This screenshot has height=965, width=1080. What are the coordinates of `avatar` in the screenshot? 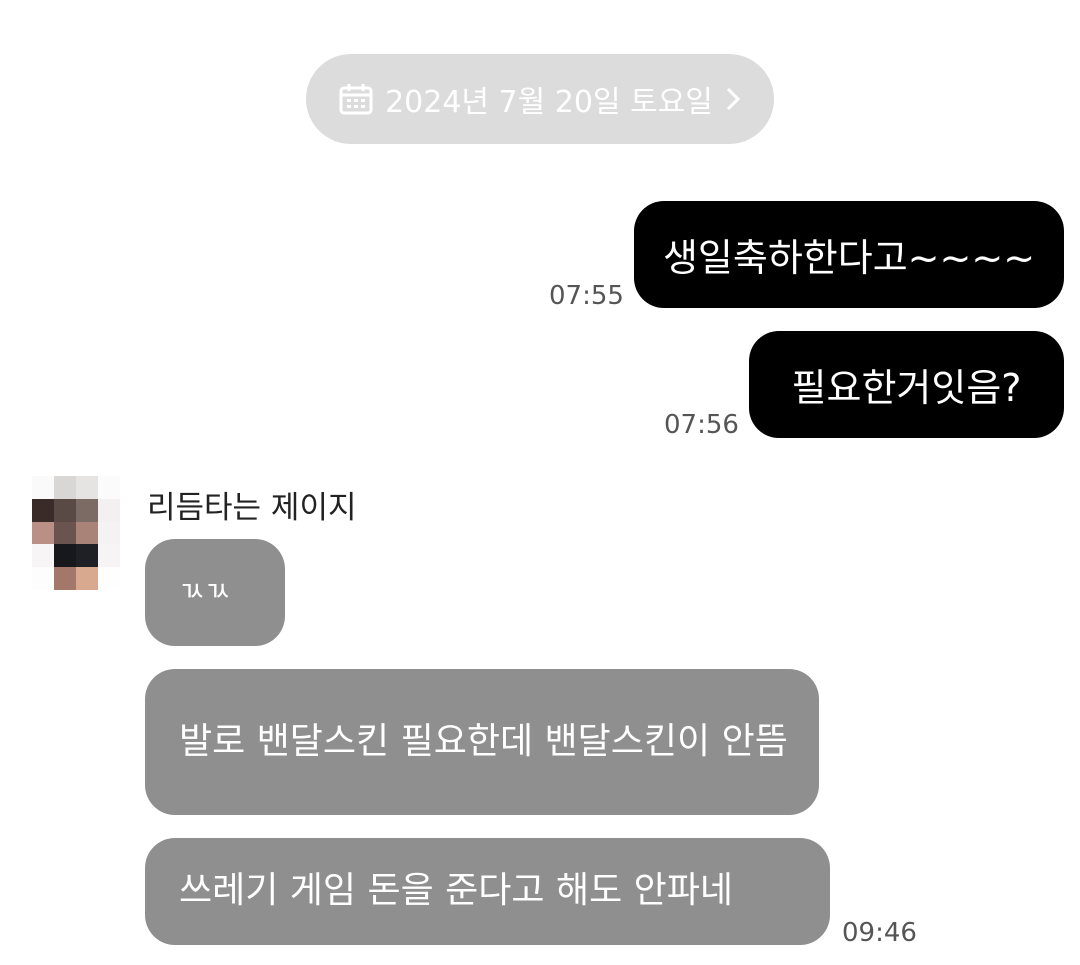 It's located at (76, 533).